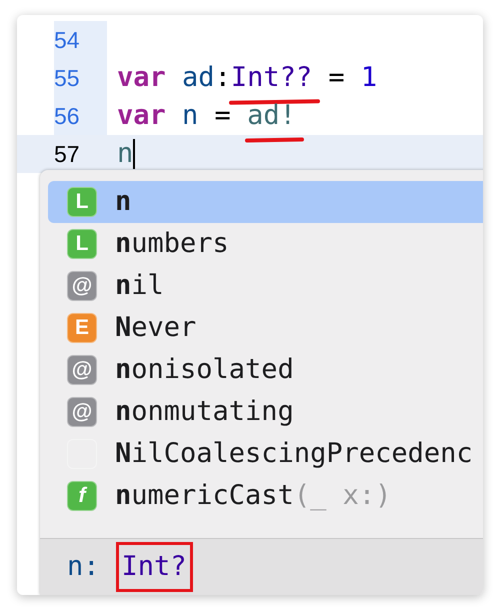 The image size is (500, 612). What do you see at coordinates (67, 40) in the screenshot?
I see `line-number: 54` at bounding box center [67, 40].